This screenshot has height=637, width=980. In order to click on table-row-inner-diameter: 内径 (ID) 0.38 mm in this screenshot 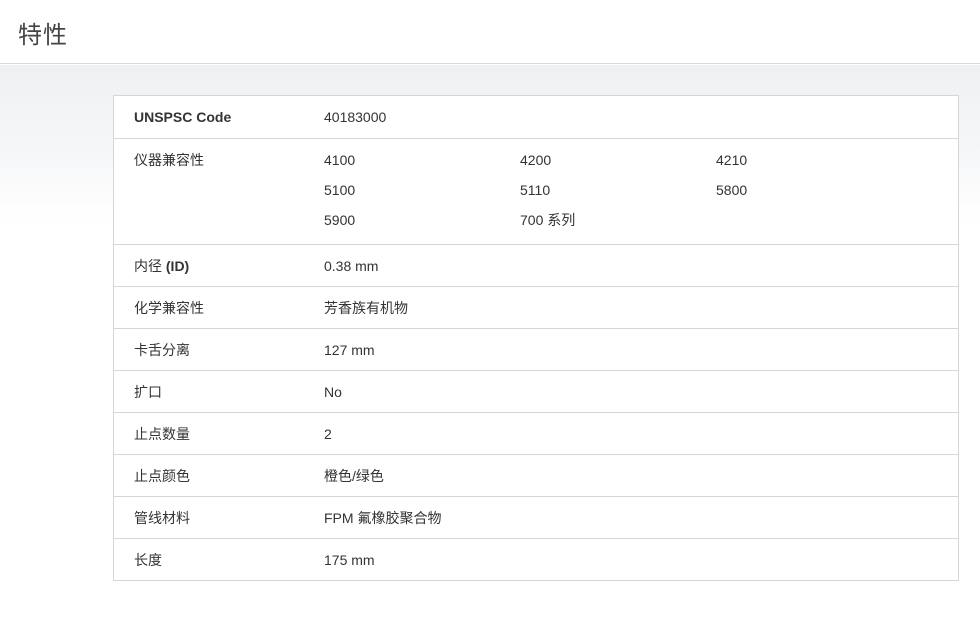, I will do `click(536, 265)`.